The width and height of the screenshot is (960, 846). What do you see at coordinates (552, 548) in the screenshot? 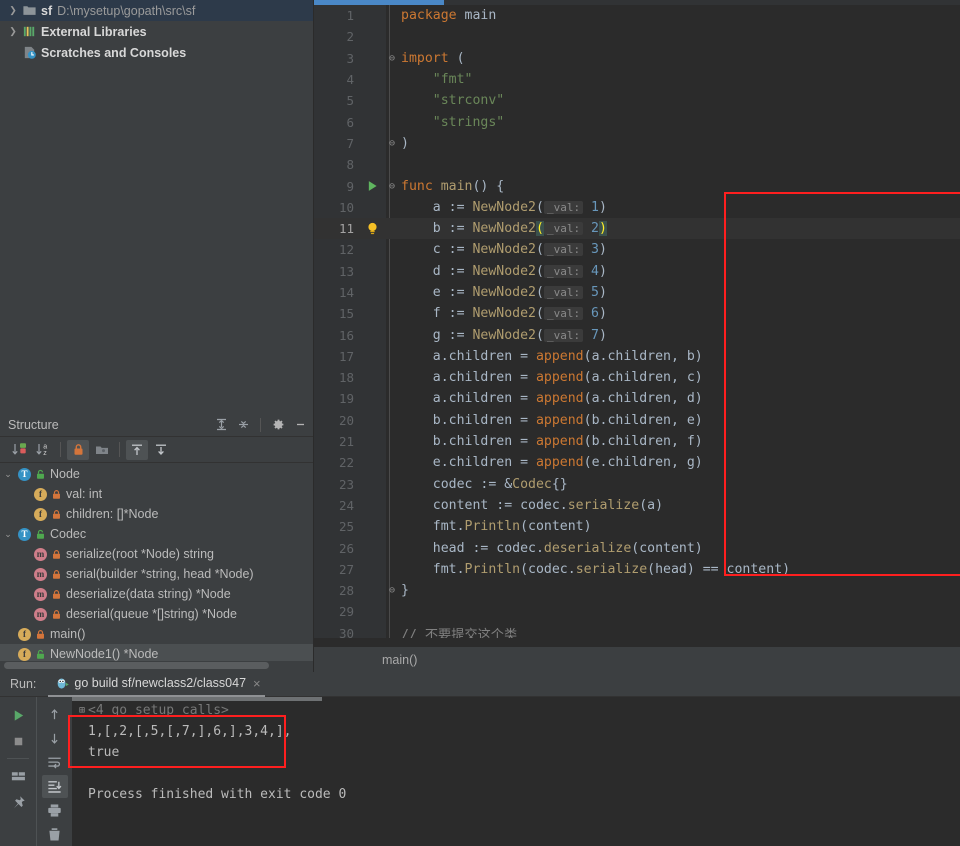
I see `code-text: head := codec.deserialize(content)` at bounding box center [552, 548].